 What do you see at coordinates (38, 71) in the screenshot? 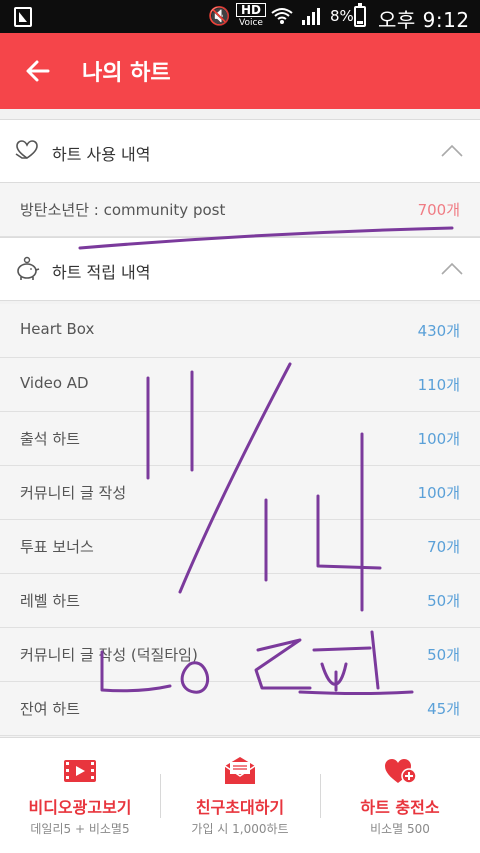
I see `back-arrow-icon` at bounding box center [38, 71].